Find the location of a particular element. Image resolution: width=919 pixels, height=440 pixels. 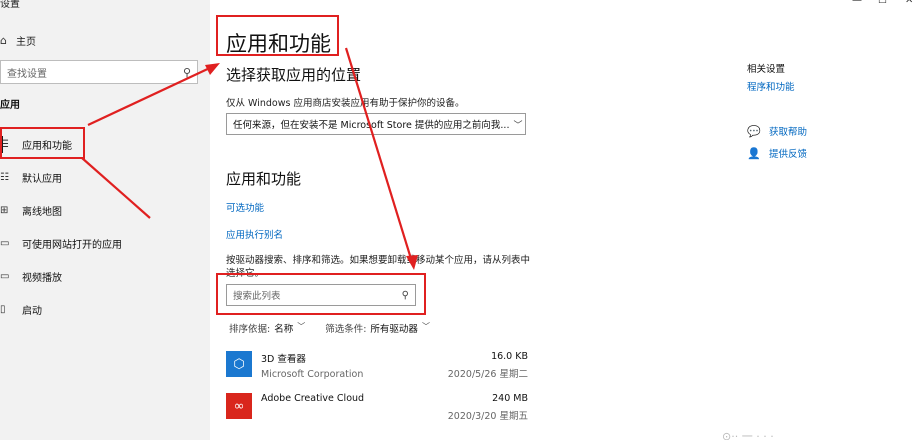

sort-label: 排序依据: is located at coordinates (250, 329).